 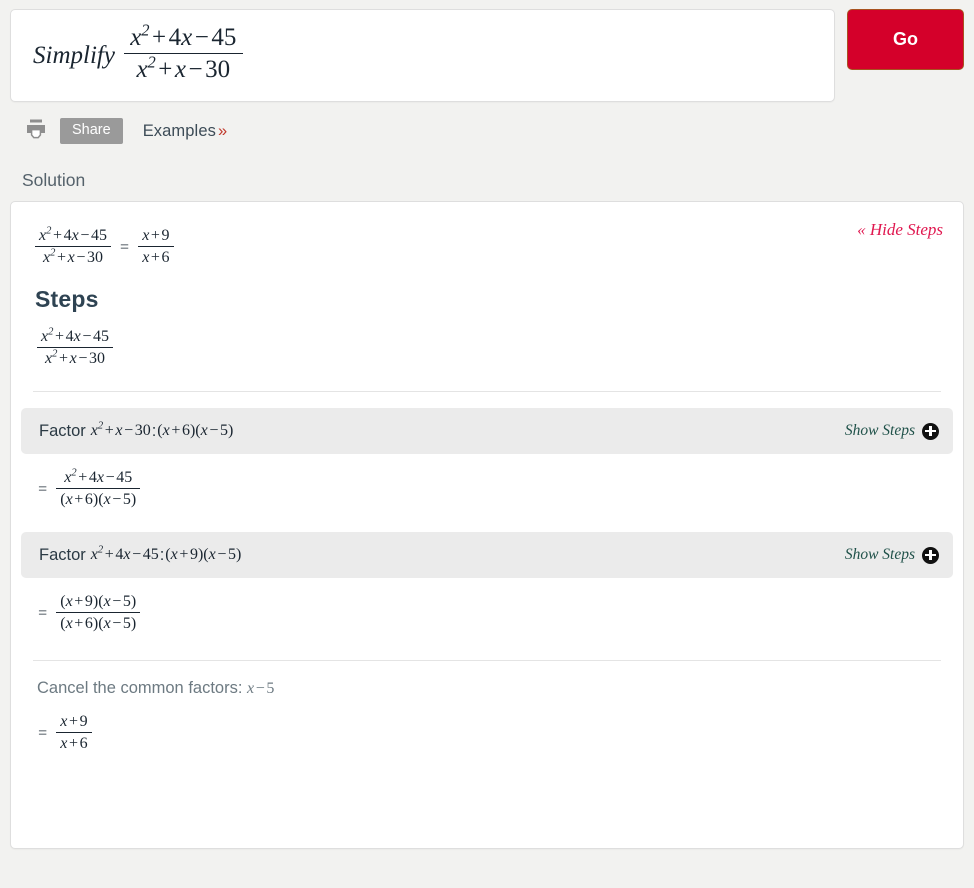 What do you see at coordinates (183, 54) in the screenshot?
I see `query-expression: x2 +4x −45 x2 + x −30` at bounding box center [183, 54].